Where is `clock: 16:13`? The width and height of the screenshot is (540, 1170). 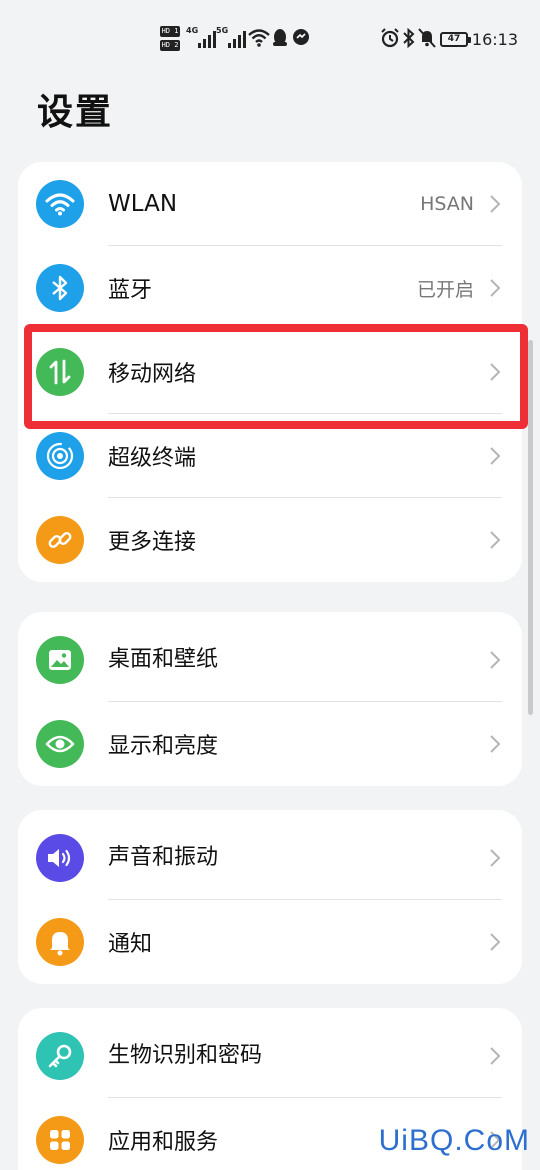
clock: 16:13 is located at coordinates (494, 39).